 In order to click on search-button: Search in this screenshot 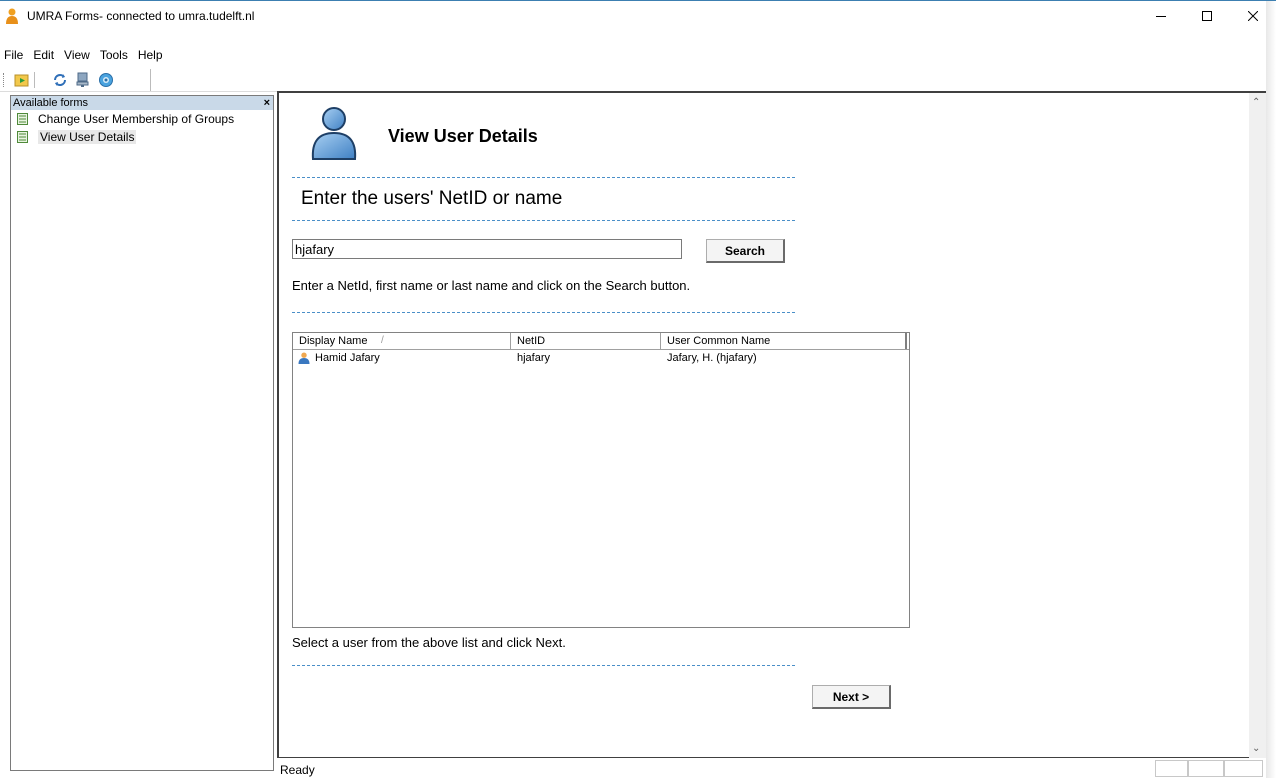, I will do `click(745, 251)`.